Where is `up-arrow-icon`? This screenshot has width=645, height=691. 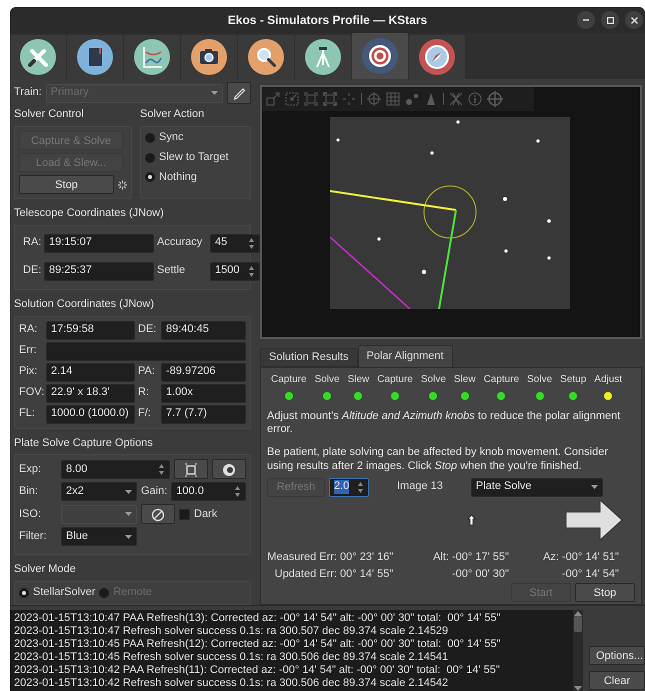 up-arrow-icon is located at coordinates (471, 520).